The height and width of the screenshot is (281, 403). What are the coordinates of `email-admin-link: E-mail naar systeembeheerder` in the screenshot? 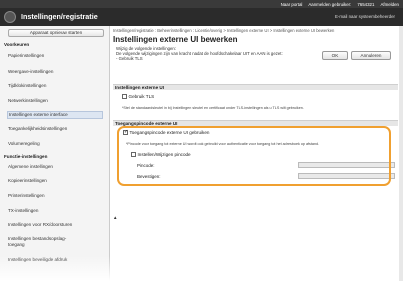 It's located at (365, 16).